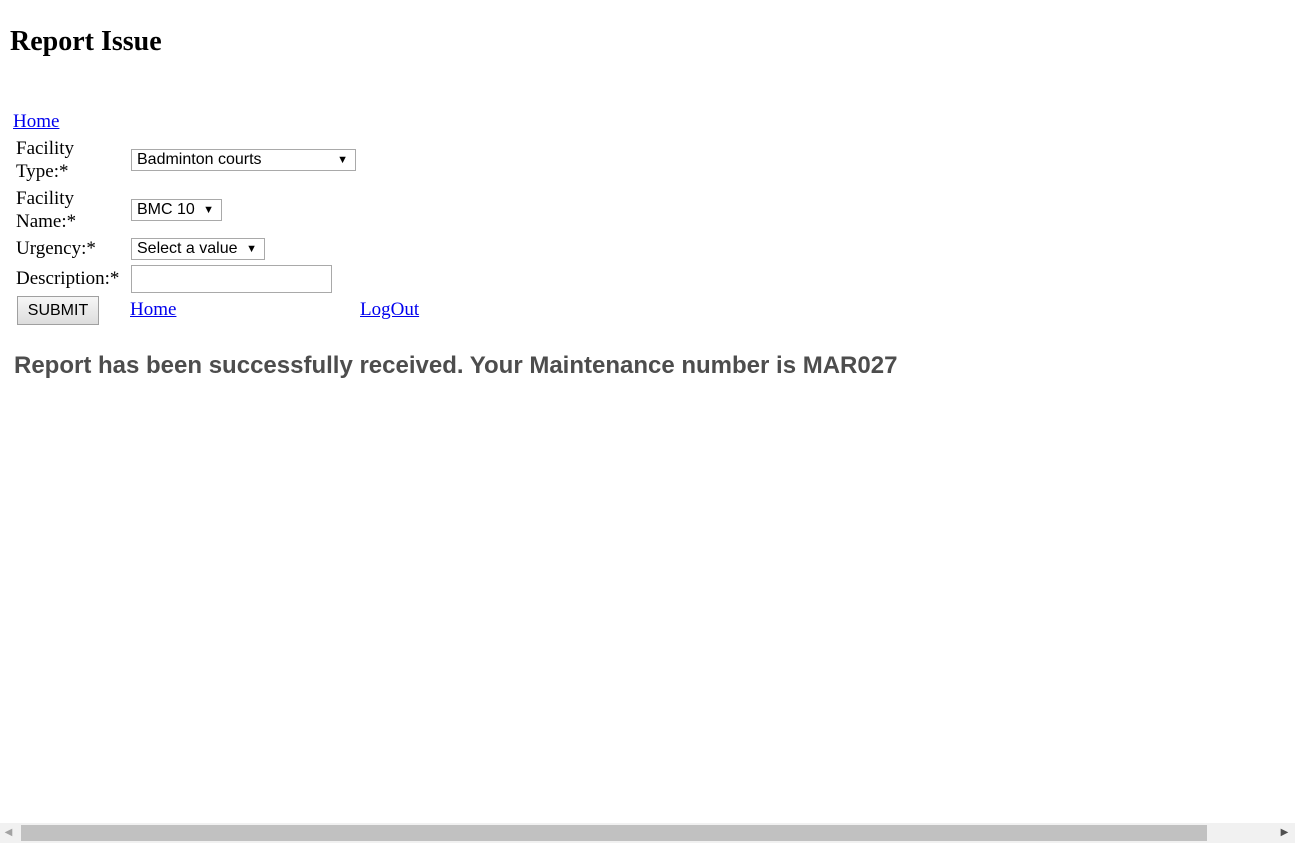  I want to click on facility-type-label-line2: Type:*, so click(42, 171).